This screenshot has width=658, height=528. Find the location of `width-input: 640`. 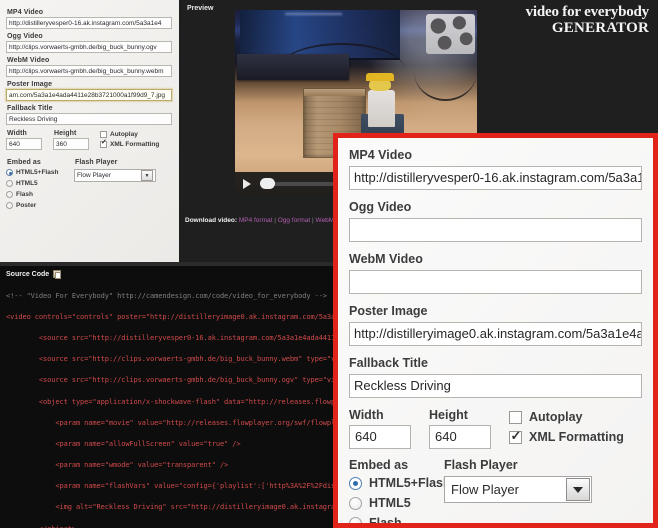

width-input: 640 is located at coordinates (24, 144).